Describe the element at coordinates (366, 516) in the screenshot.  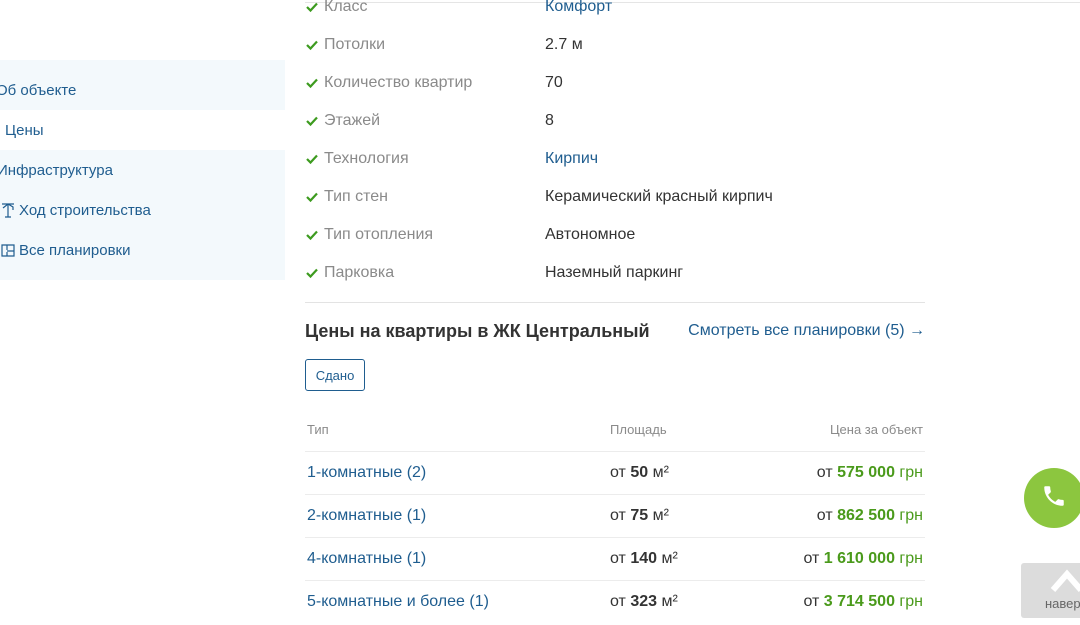
I see `apartment-type-link: 2-комнатные (1)` at that location.